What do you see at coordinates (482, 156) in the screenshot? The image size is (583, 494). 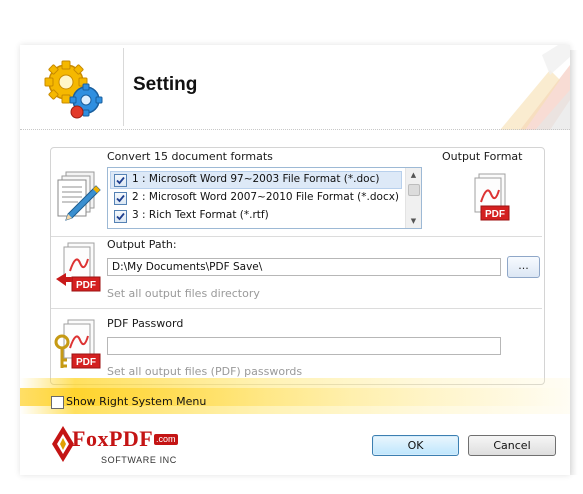 I see `output-format-label: Output Format` at bounding box center [482, 156].